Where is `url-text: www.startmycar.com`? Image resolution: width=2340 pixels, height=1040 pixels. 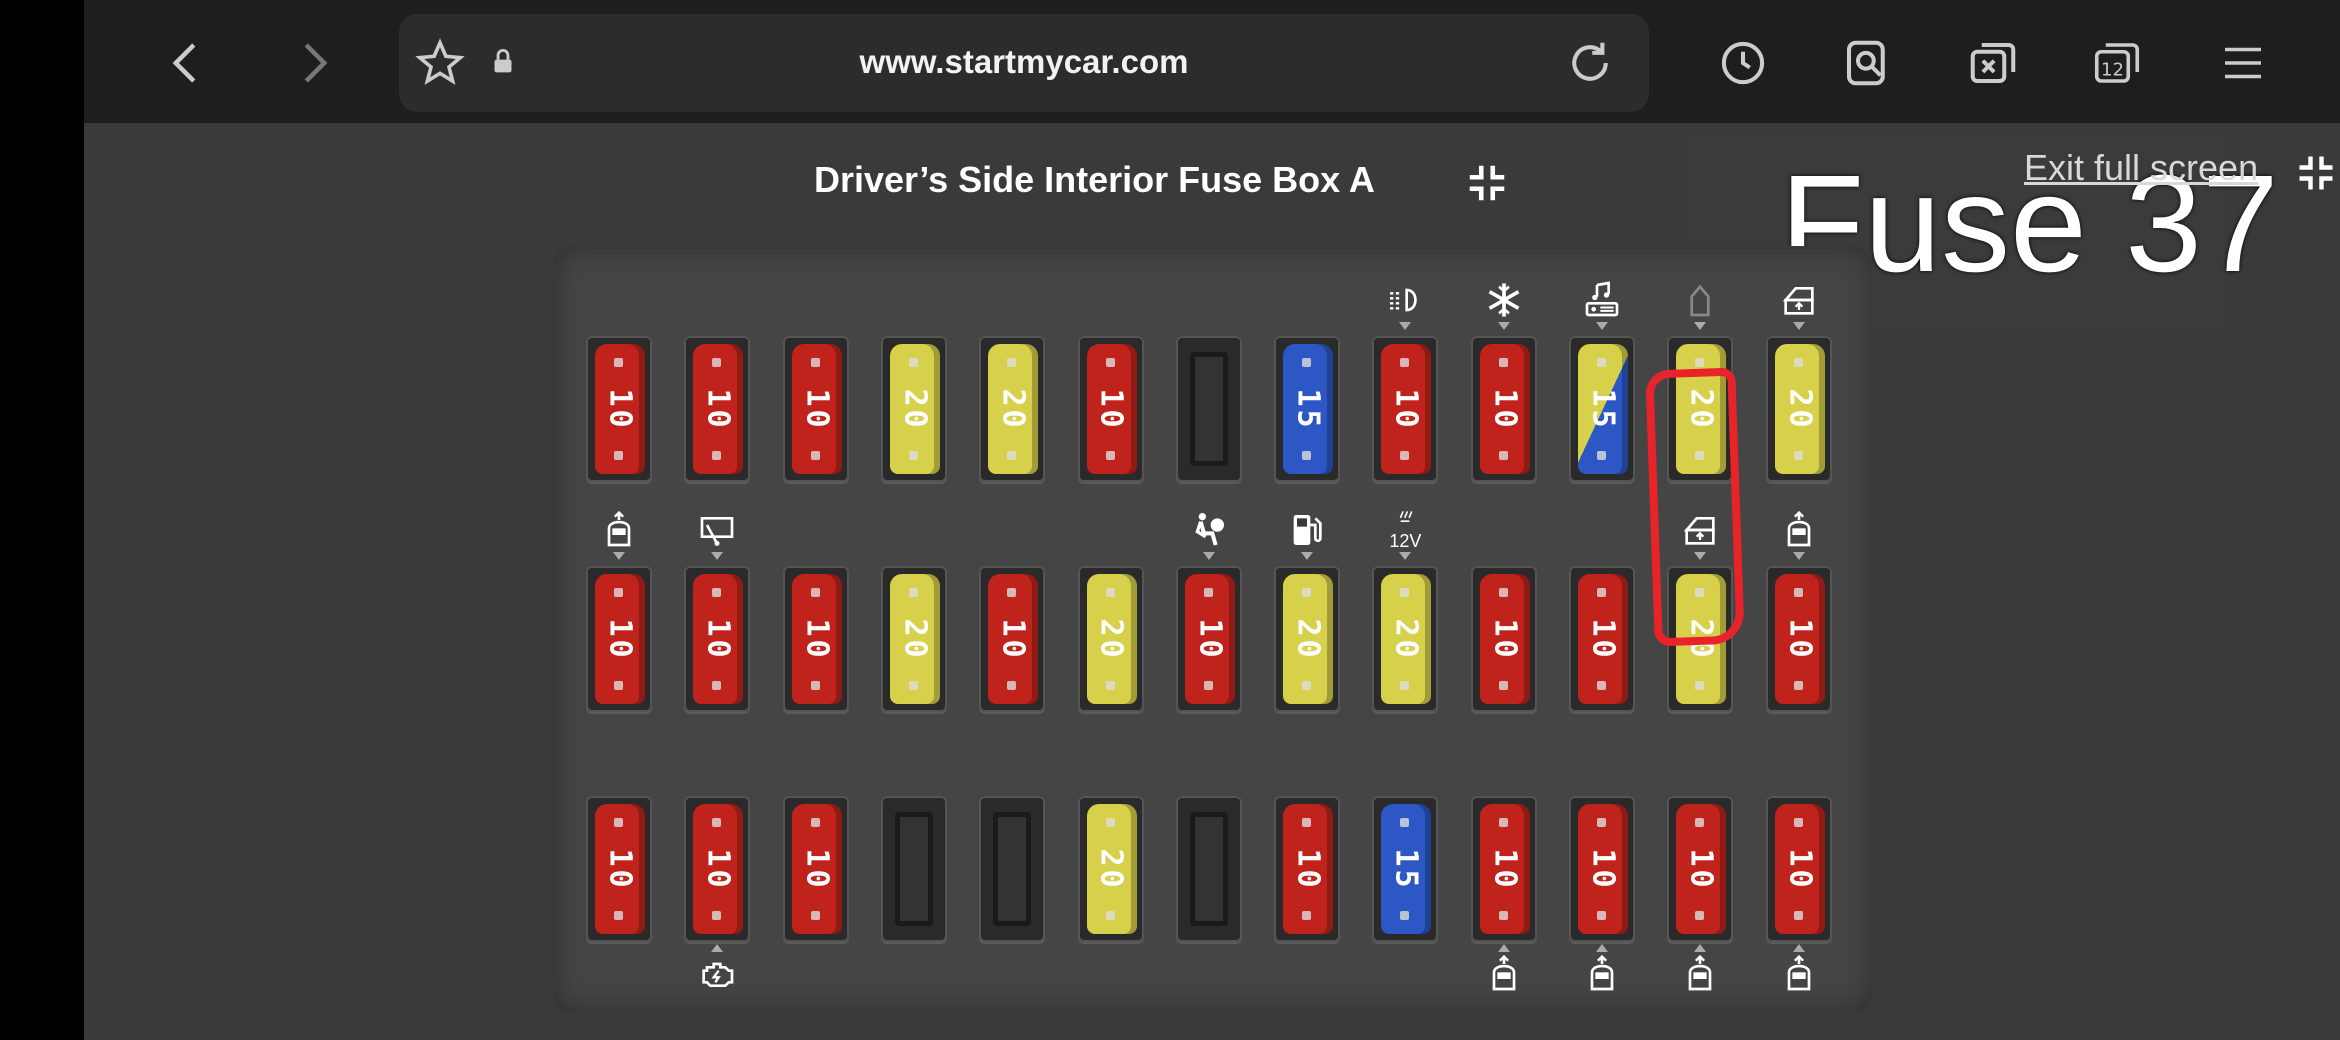 url-text: www.startmycar.com is located at coordinates (1024, 62).